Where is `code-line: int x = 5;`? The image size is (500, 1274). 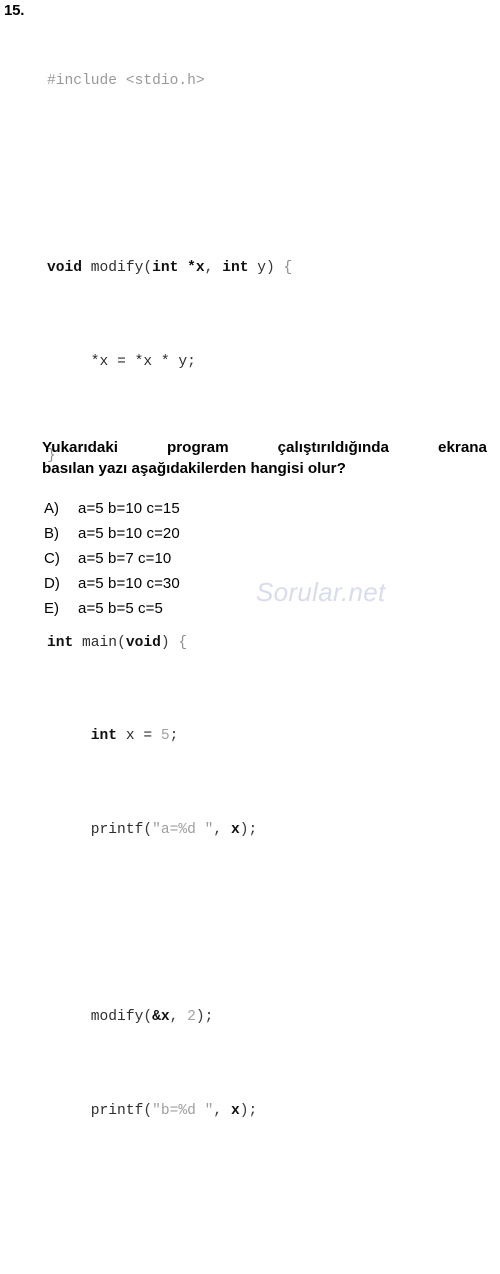
code-line: int x = 5; is located at coordinates (113, 736).